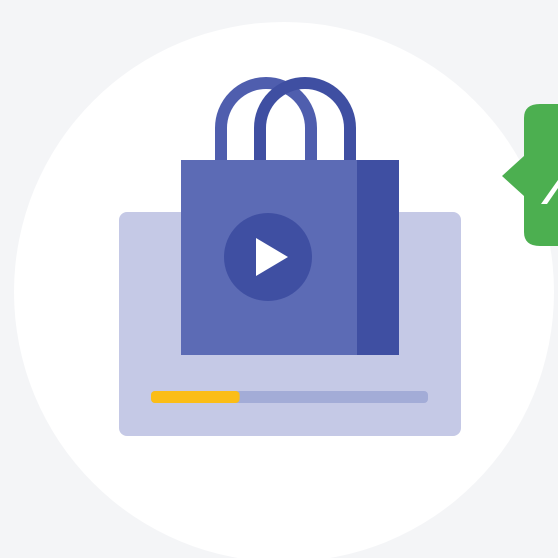  I want to click on bag-side-panel, so click(378, 257).